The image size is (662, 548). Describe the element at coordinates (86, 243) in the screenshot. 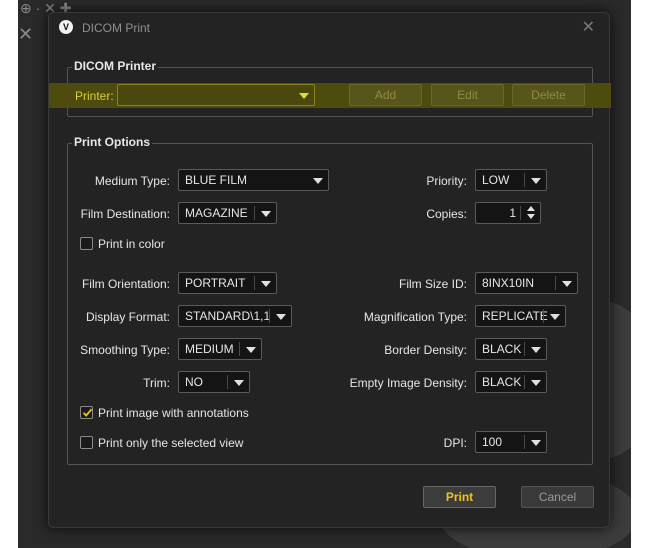

I see `print-in-color-checkbox` at that location.